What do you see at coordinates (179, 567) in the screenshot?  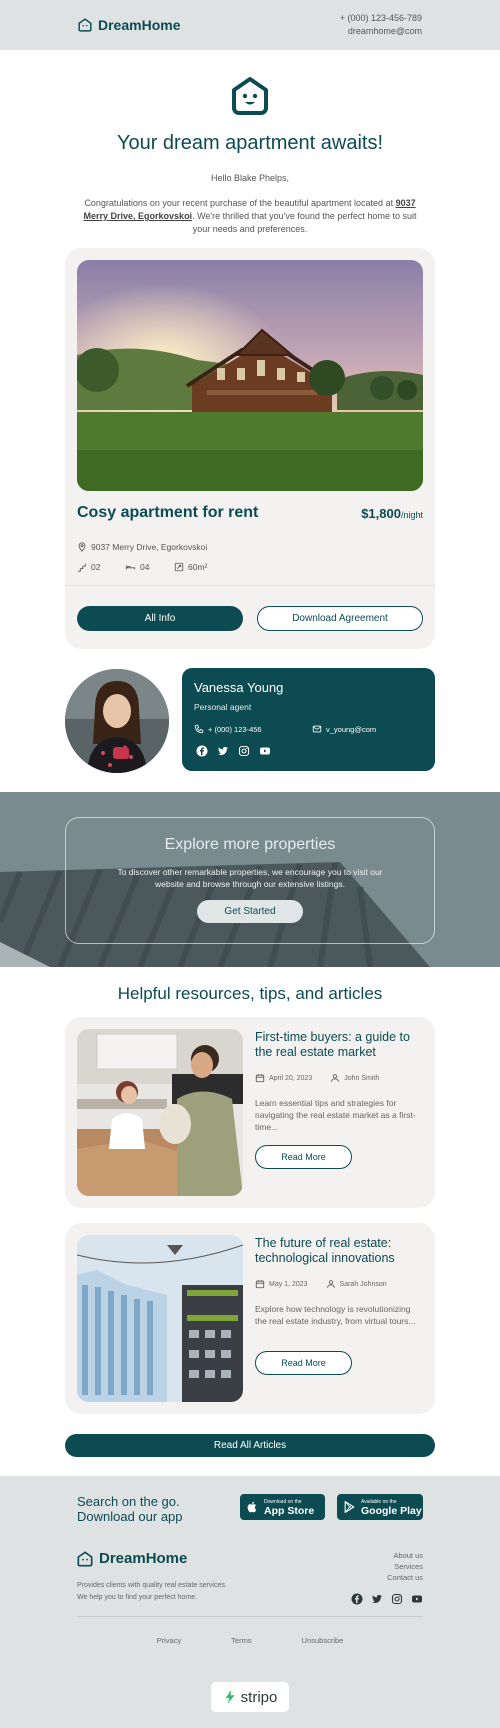 I see `area-icon` at bounding box center [179, 567].